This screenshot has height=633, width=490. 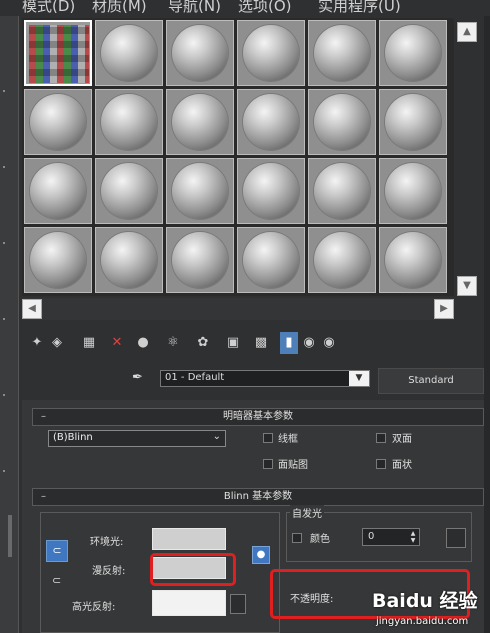 I want to click on faceted-checkbox, so click(x=381, y=464).